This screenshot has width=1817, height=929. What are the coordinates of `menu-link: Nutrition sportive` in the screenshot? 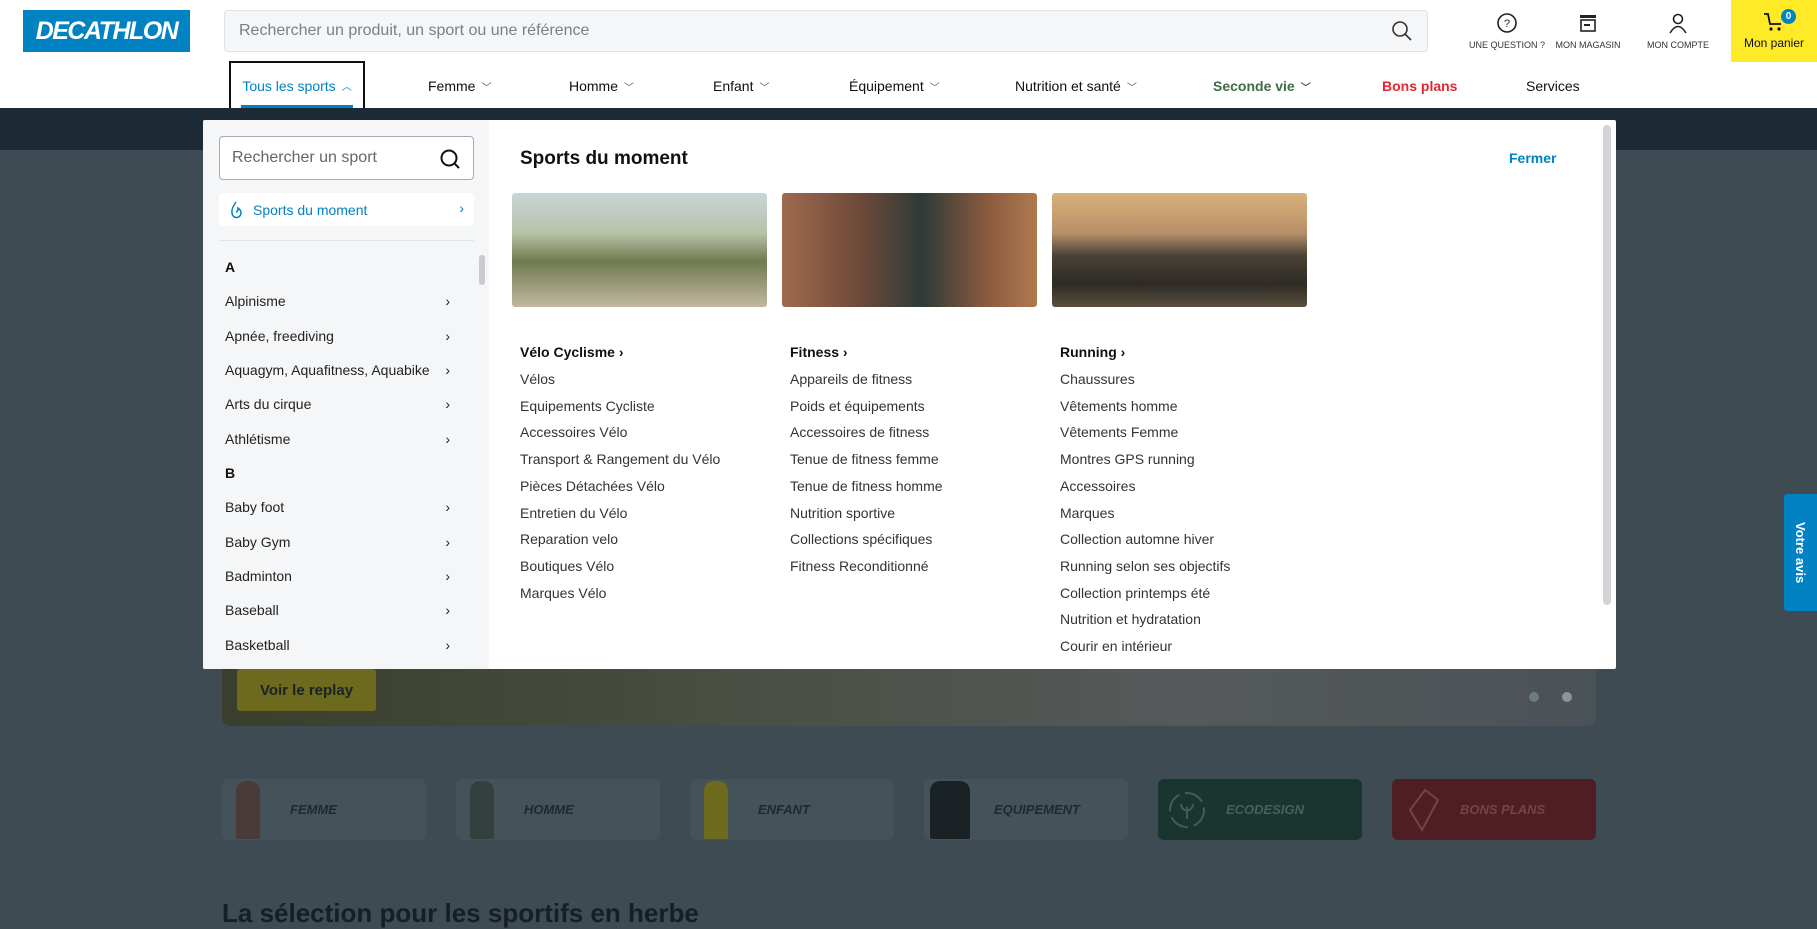 It's located at (842, 513).